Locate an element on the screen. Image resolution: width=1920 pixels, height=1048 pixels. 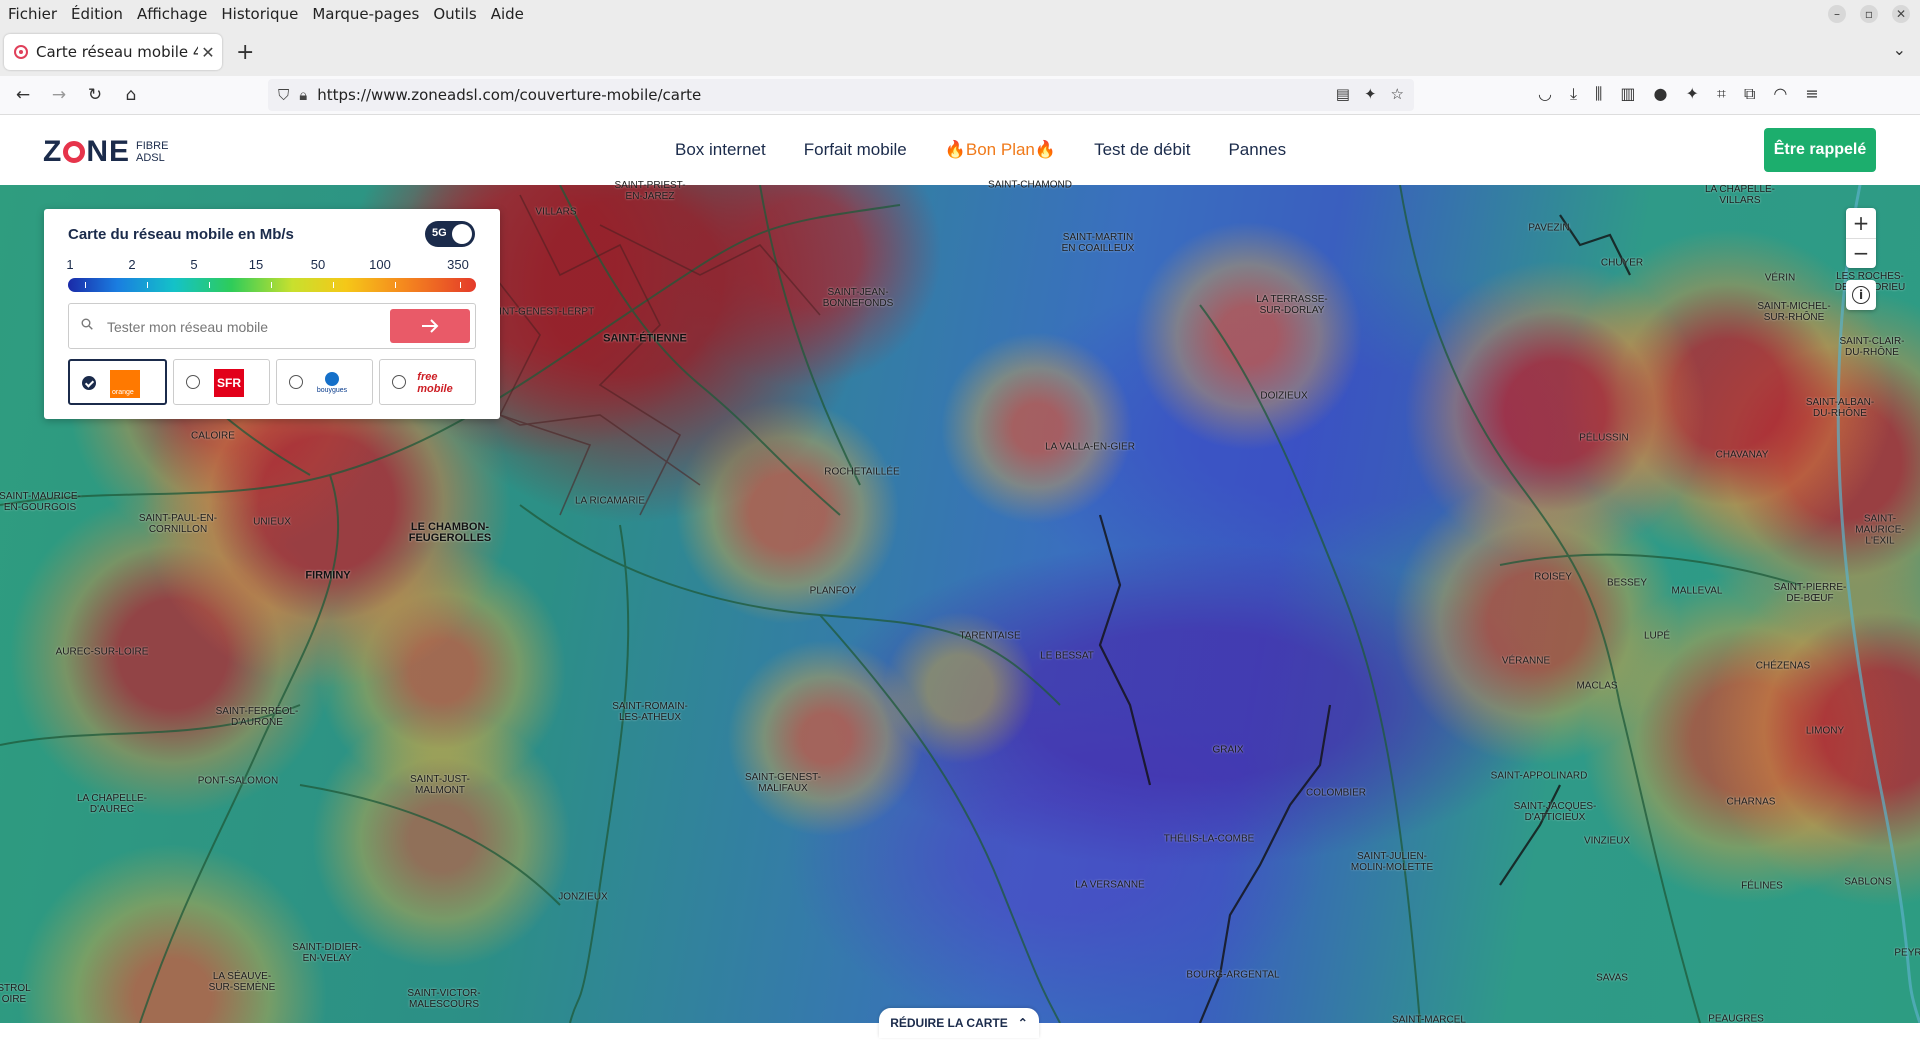
browser-toolbar-right: ◡ ⤓ ⫼ ▥ ● ✦ ⌗ ⧉ ◠ ≡ is located at coordinates (1678, 94).